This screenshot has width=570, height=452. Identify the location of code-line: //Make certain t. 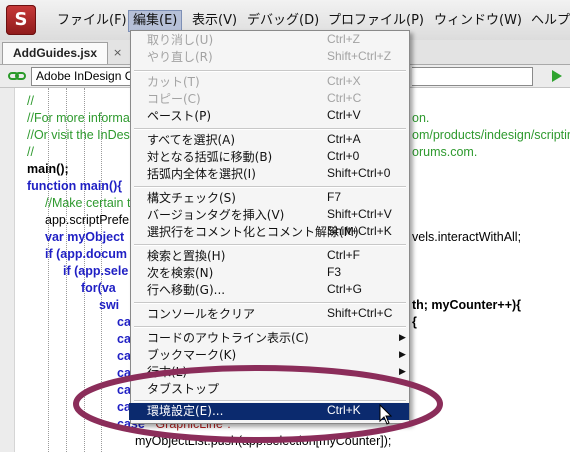
(88, 203).